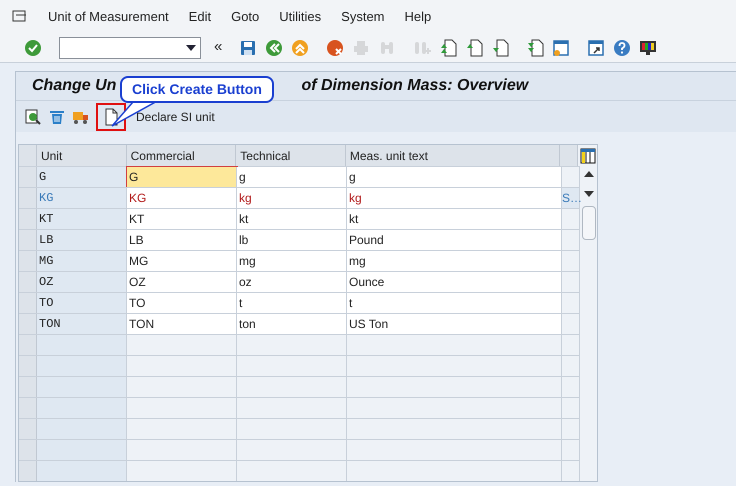 The height and width of the screenshot is (486, 736). Describe the element at coordinates (589, 223) in the screenshot. I see `scroll-thumb` at that location.